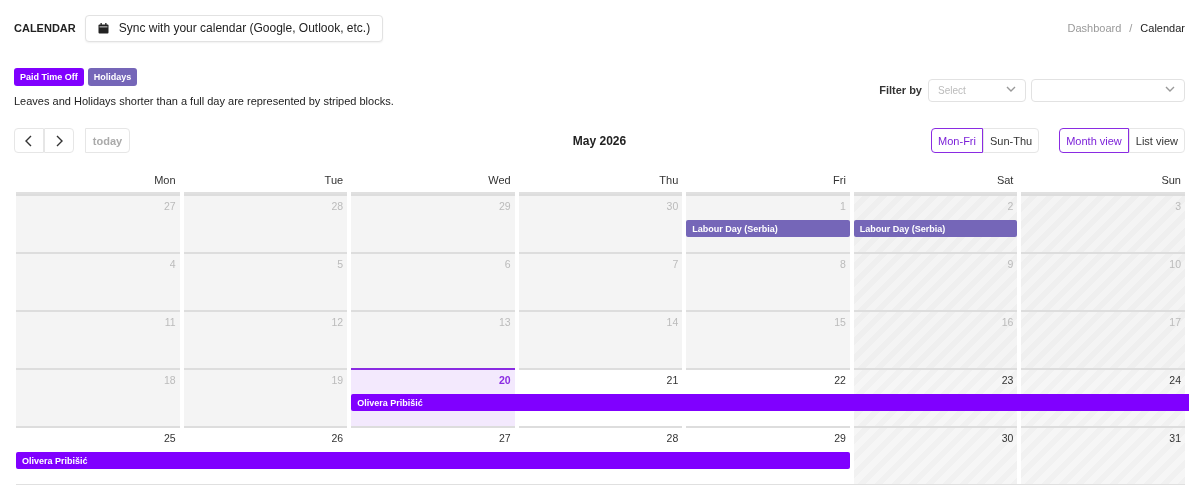 Image resolution: width=1200 pixels, height=501 pixels. What do you see at coordinates (840, 381) in the screenshot?
I see `day-number: 22` at bounding box center [840, 381].